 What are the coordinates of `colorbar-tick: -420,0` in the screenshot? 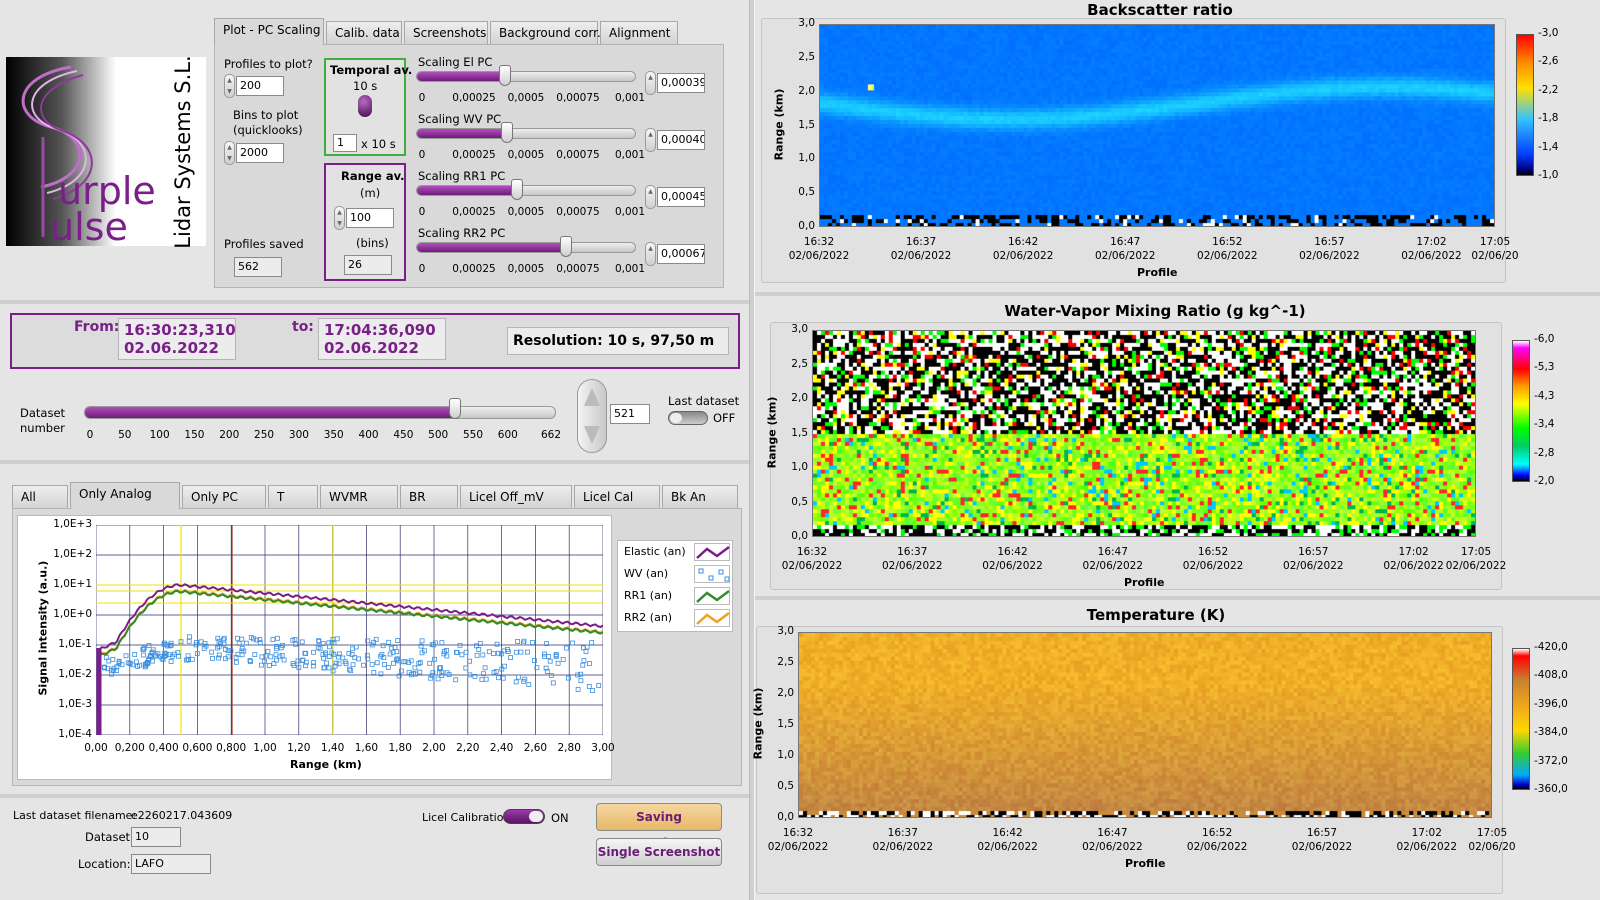 It's located at (1551, 647).